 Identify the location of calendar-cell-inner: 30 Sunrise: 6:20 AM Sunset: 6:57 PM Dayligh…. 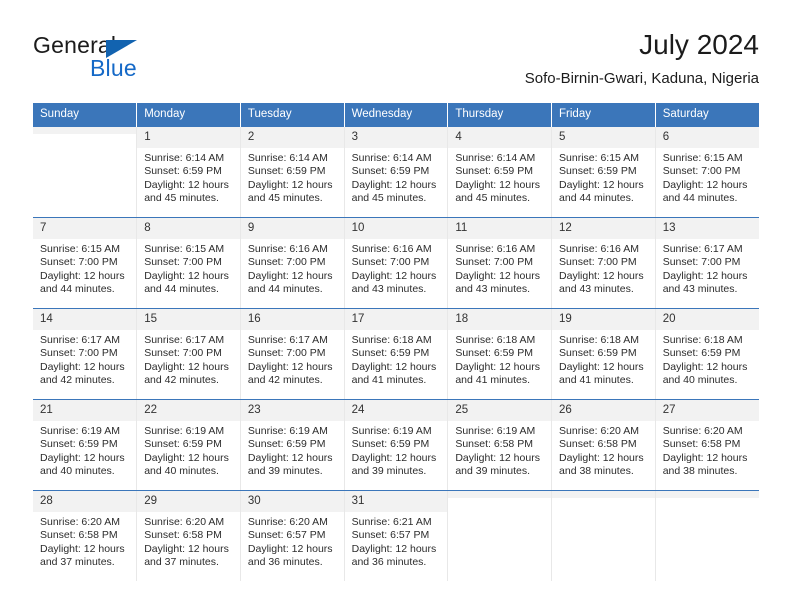
(292, 536).